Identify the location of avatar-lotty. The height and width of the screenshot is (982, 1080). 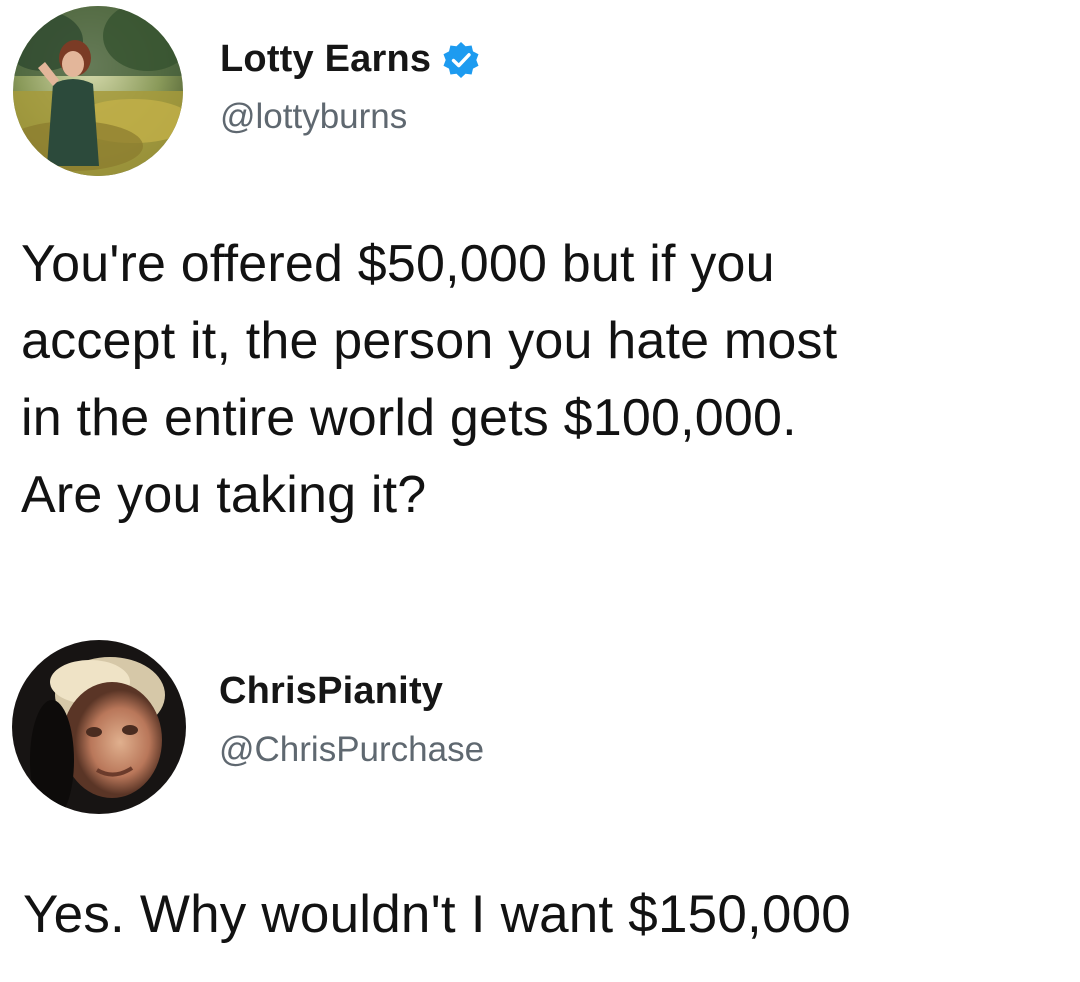
(98, 91).